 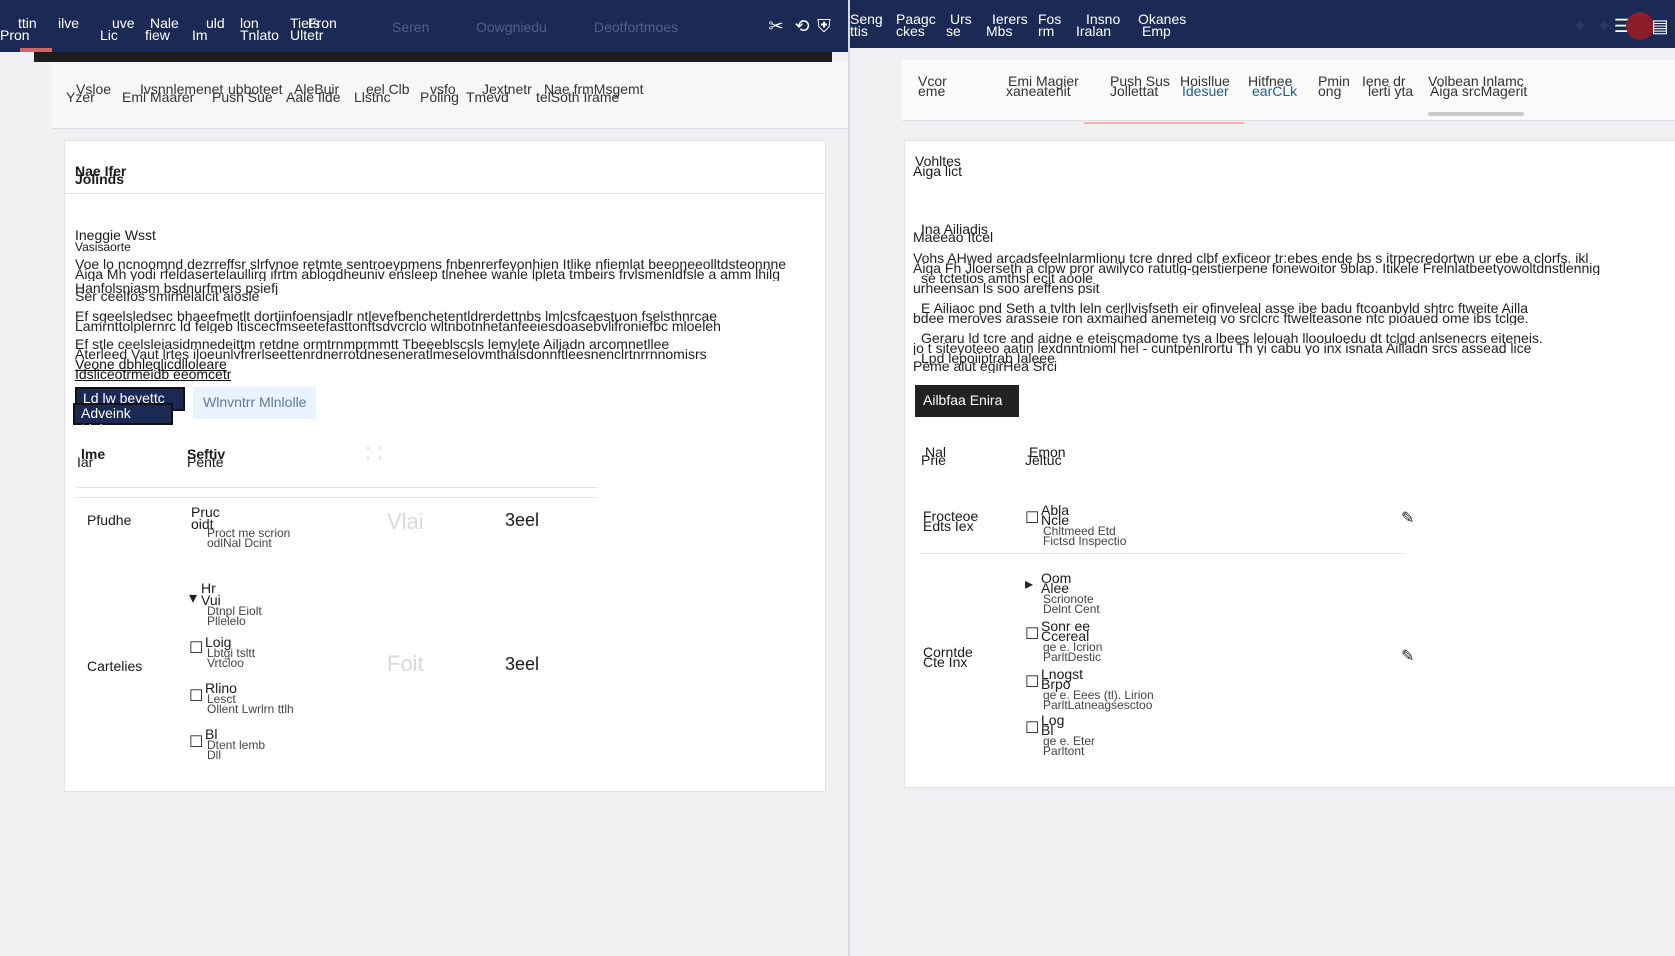 What do you see at coordinates (410, 27) in the screenshot?
I see `nav-item: Seren` at bounding box center [410, 27].